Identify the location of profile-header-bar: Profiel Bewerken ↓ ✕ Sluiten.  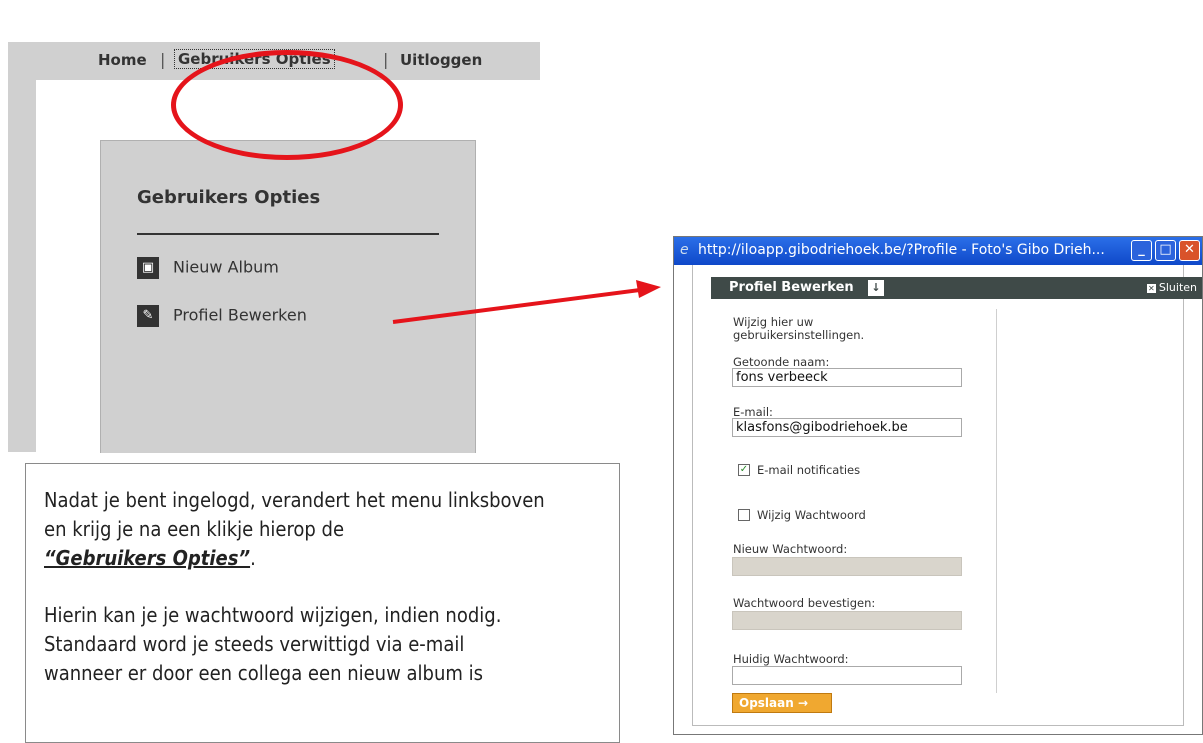
(956, 288).